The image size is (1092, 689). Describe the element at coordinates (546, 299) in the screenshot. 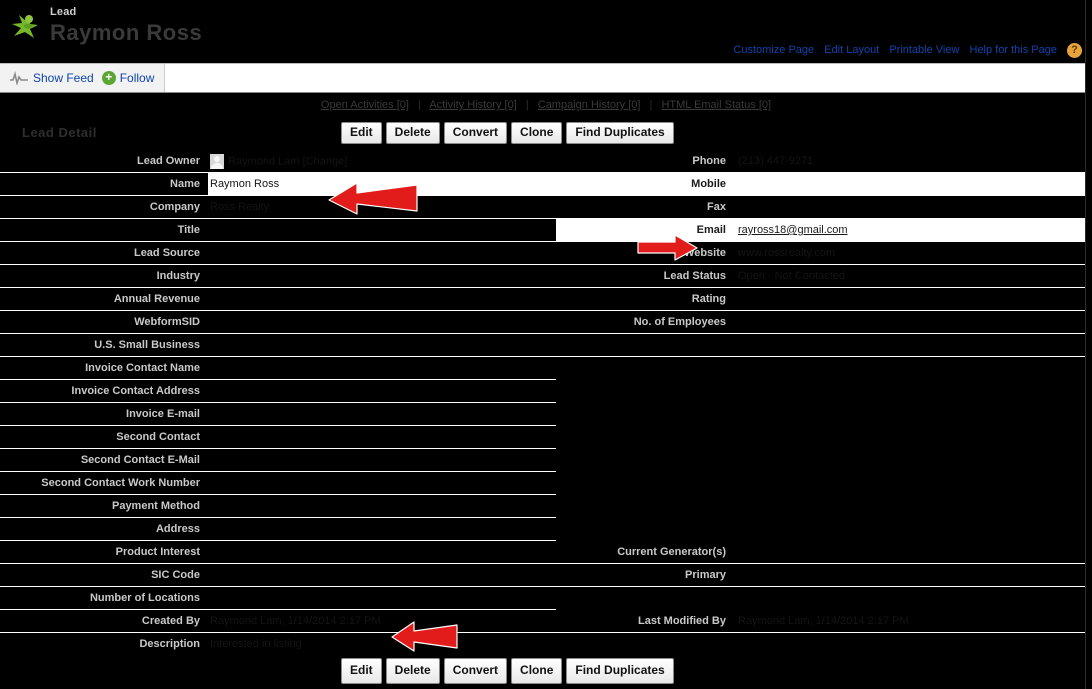

I see `field-row-annual-revenue-rating: Annual Revenue Rating` at that location.